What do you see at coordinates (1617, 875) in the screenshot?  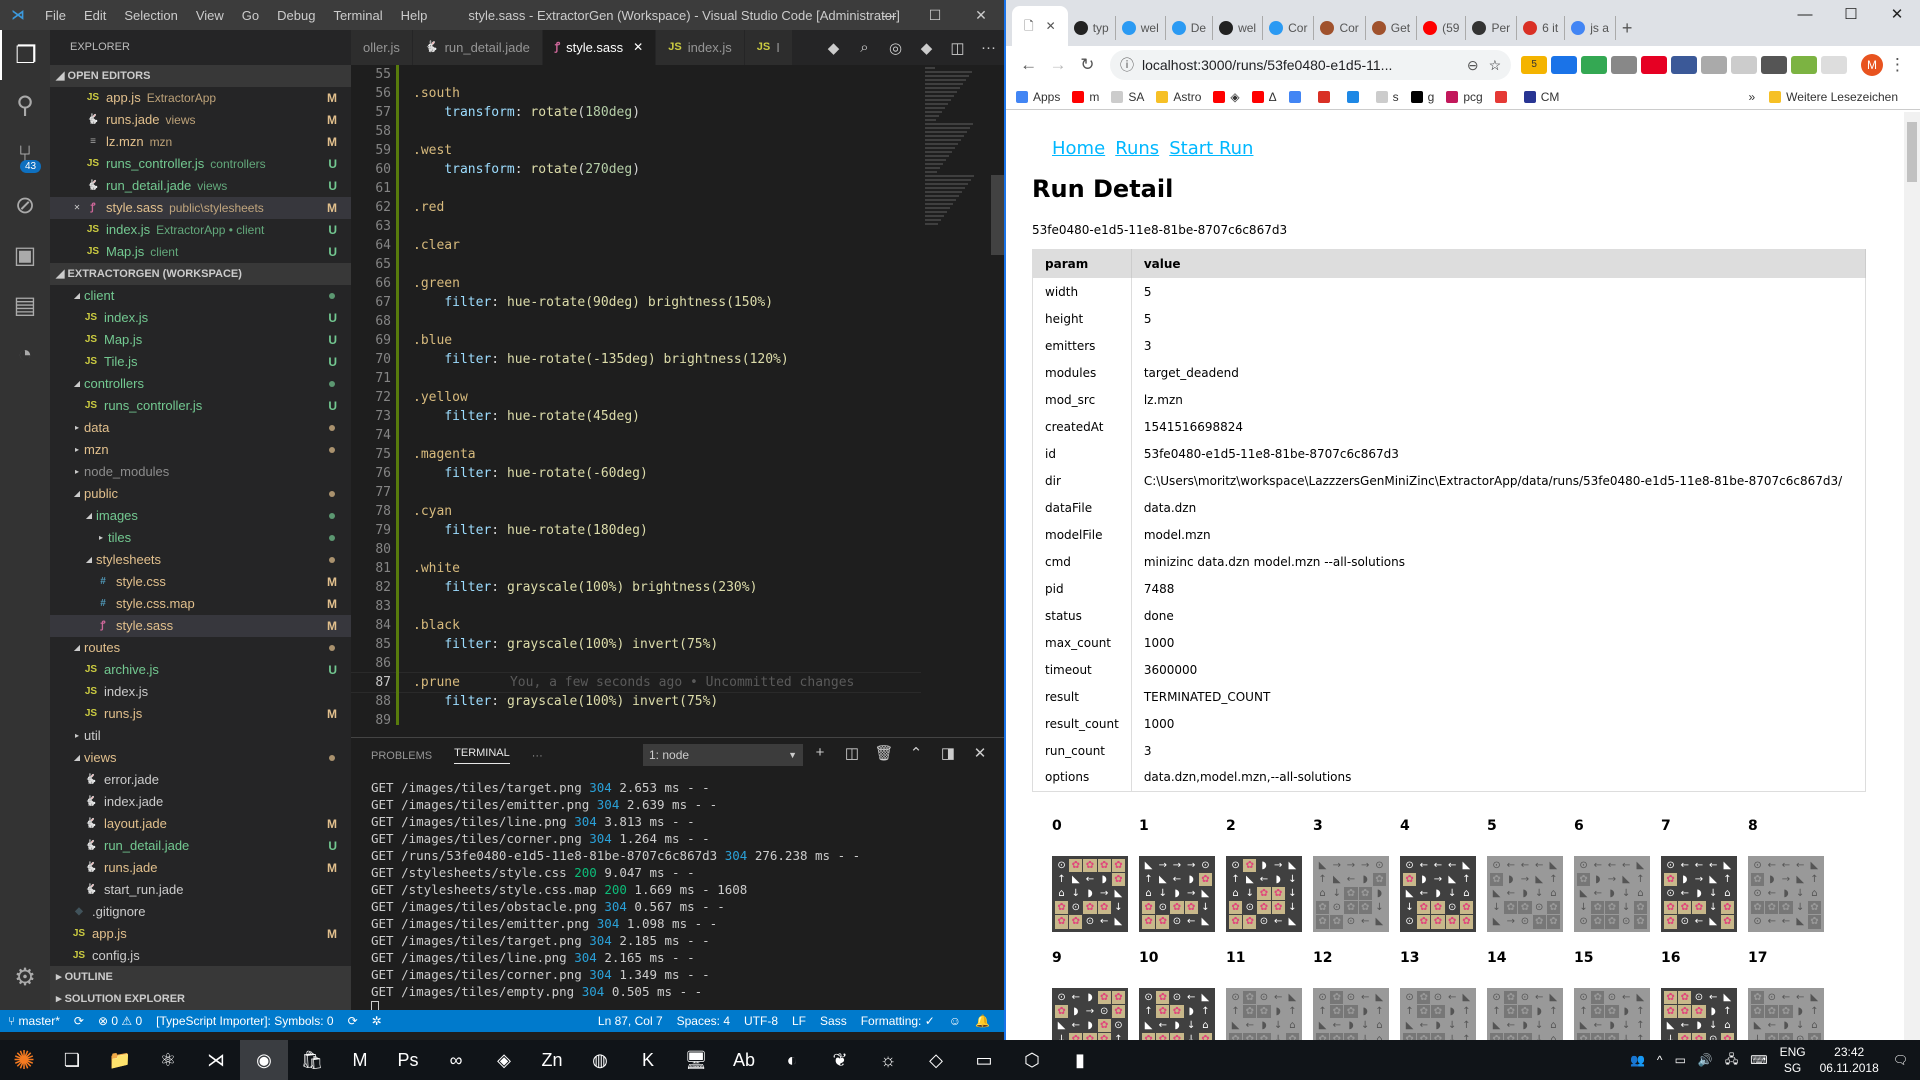 I see `map-thumbnail: 6 ⊙ ← ← ← ◣ ✿ ◗ → ◣ ↑ ◣ ← ◗ ↓ ⌂ ↓ ✿ ✿ ↓ ✿ ⊙ ✿ ✿ ⊙ ✿` at bounding box center [1617, 875].